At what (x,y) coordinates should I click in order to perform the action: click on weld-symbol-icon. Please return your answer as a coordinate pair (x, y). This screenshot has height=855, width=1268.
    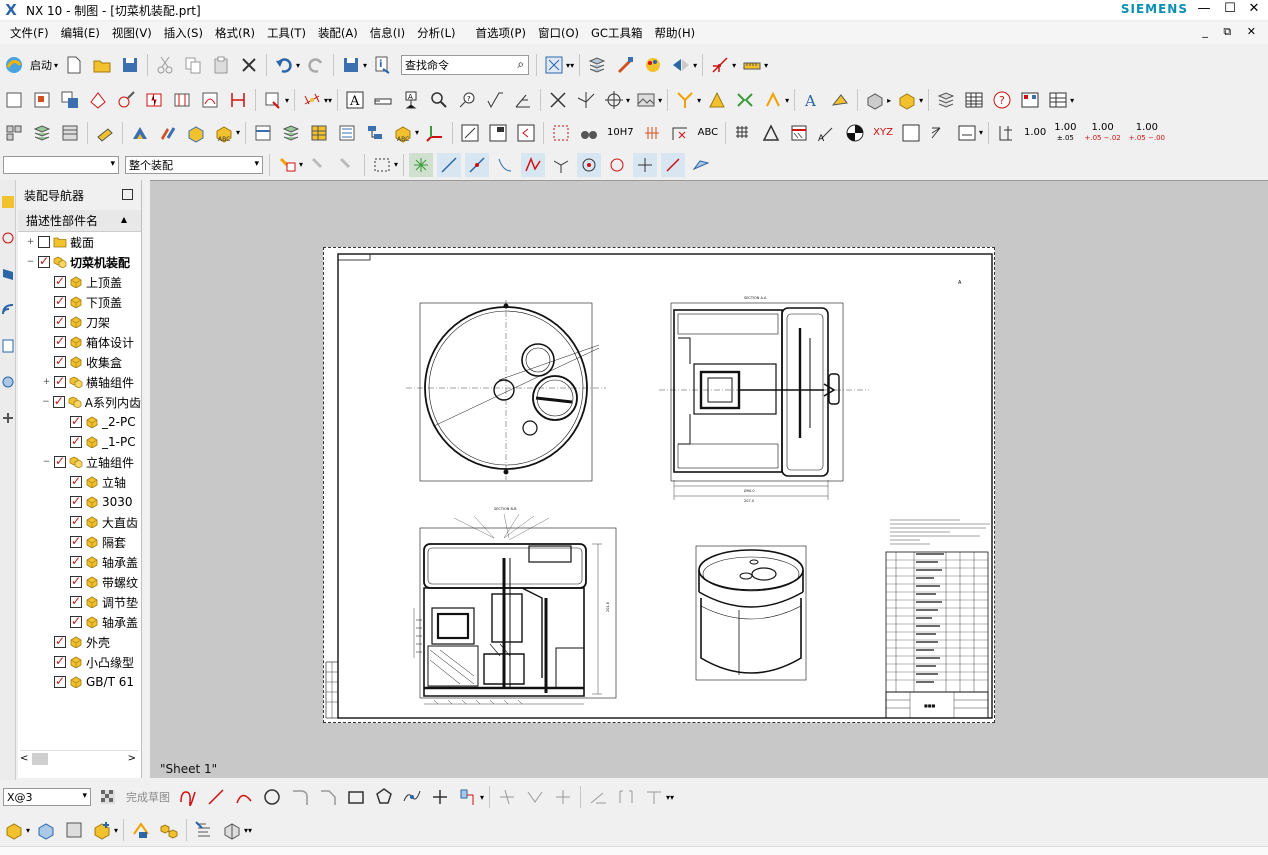
    Looking at the image, I should click on (523, 100).